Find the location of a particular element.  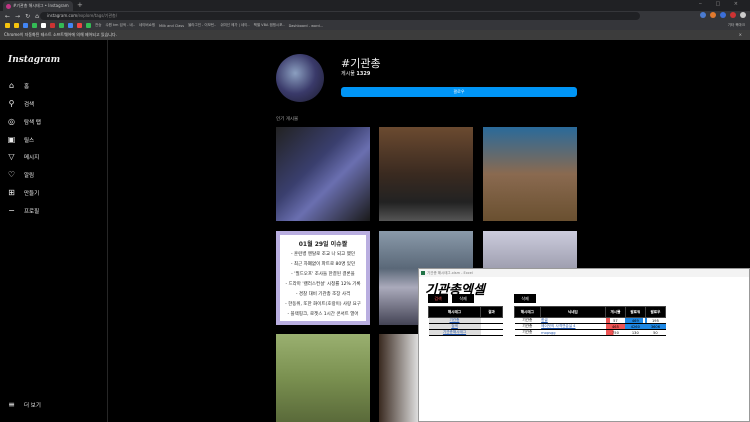

back-icon: ← is located at coordinates (7, 16).